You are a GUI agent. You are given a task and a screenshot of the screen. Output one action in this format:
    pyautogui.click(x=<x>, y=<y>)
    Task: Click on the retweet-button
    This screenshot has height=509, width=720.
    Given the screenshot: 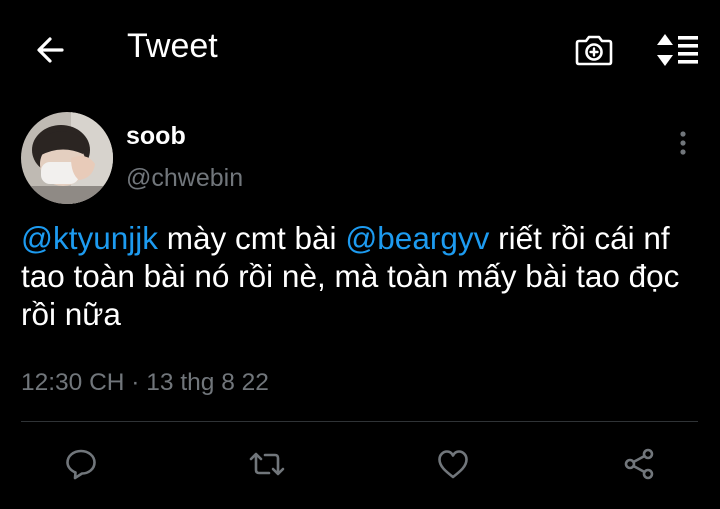 What is the action you would take?
    pyautogui.click(x=267, y=464)
    